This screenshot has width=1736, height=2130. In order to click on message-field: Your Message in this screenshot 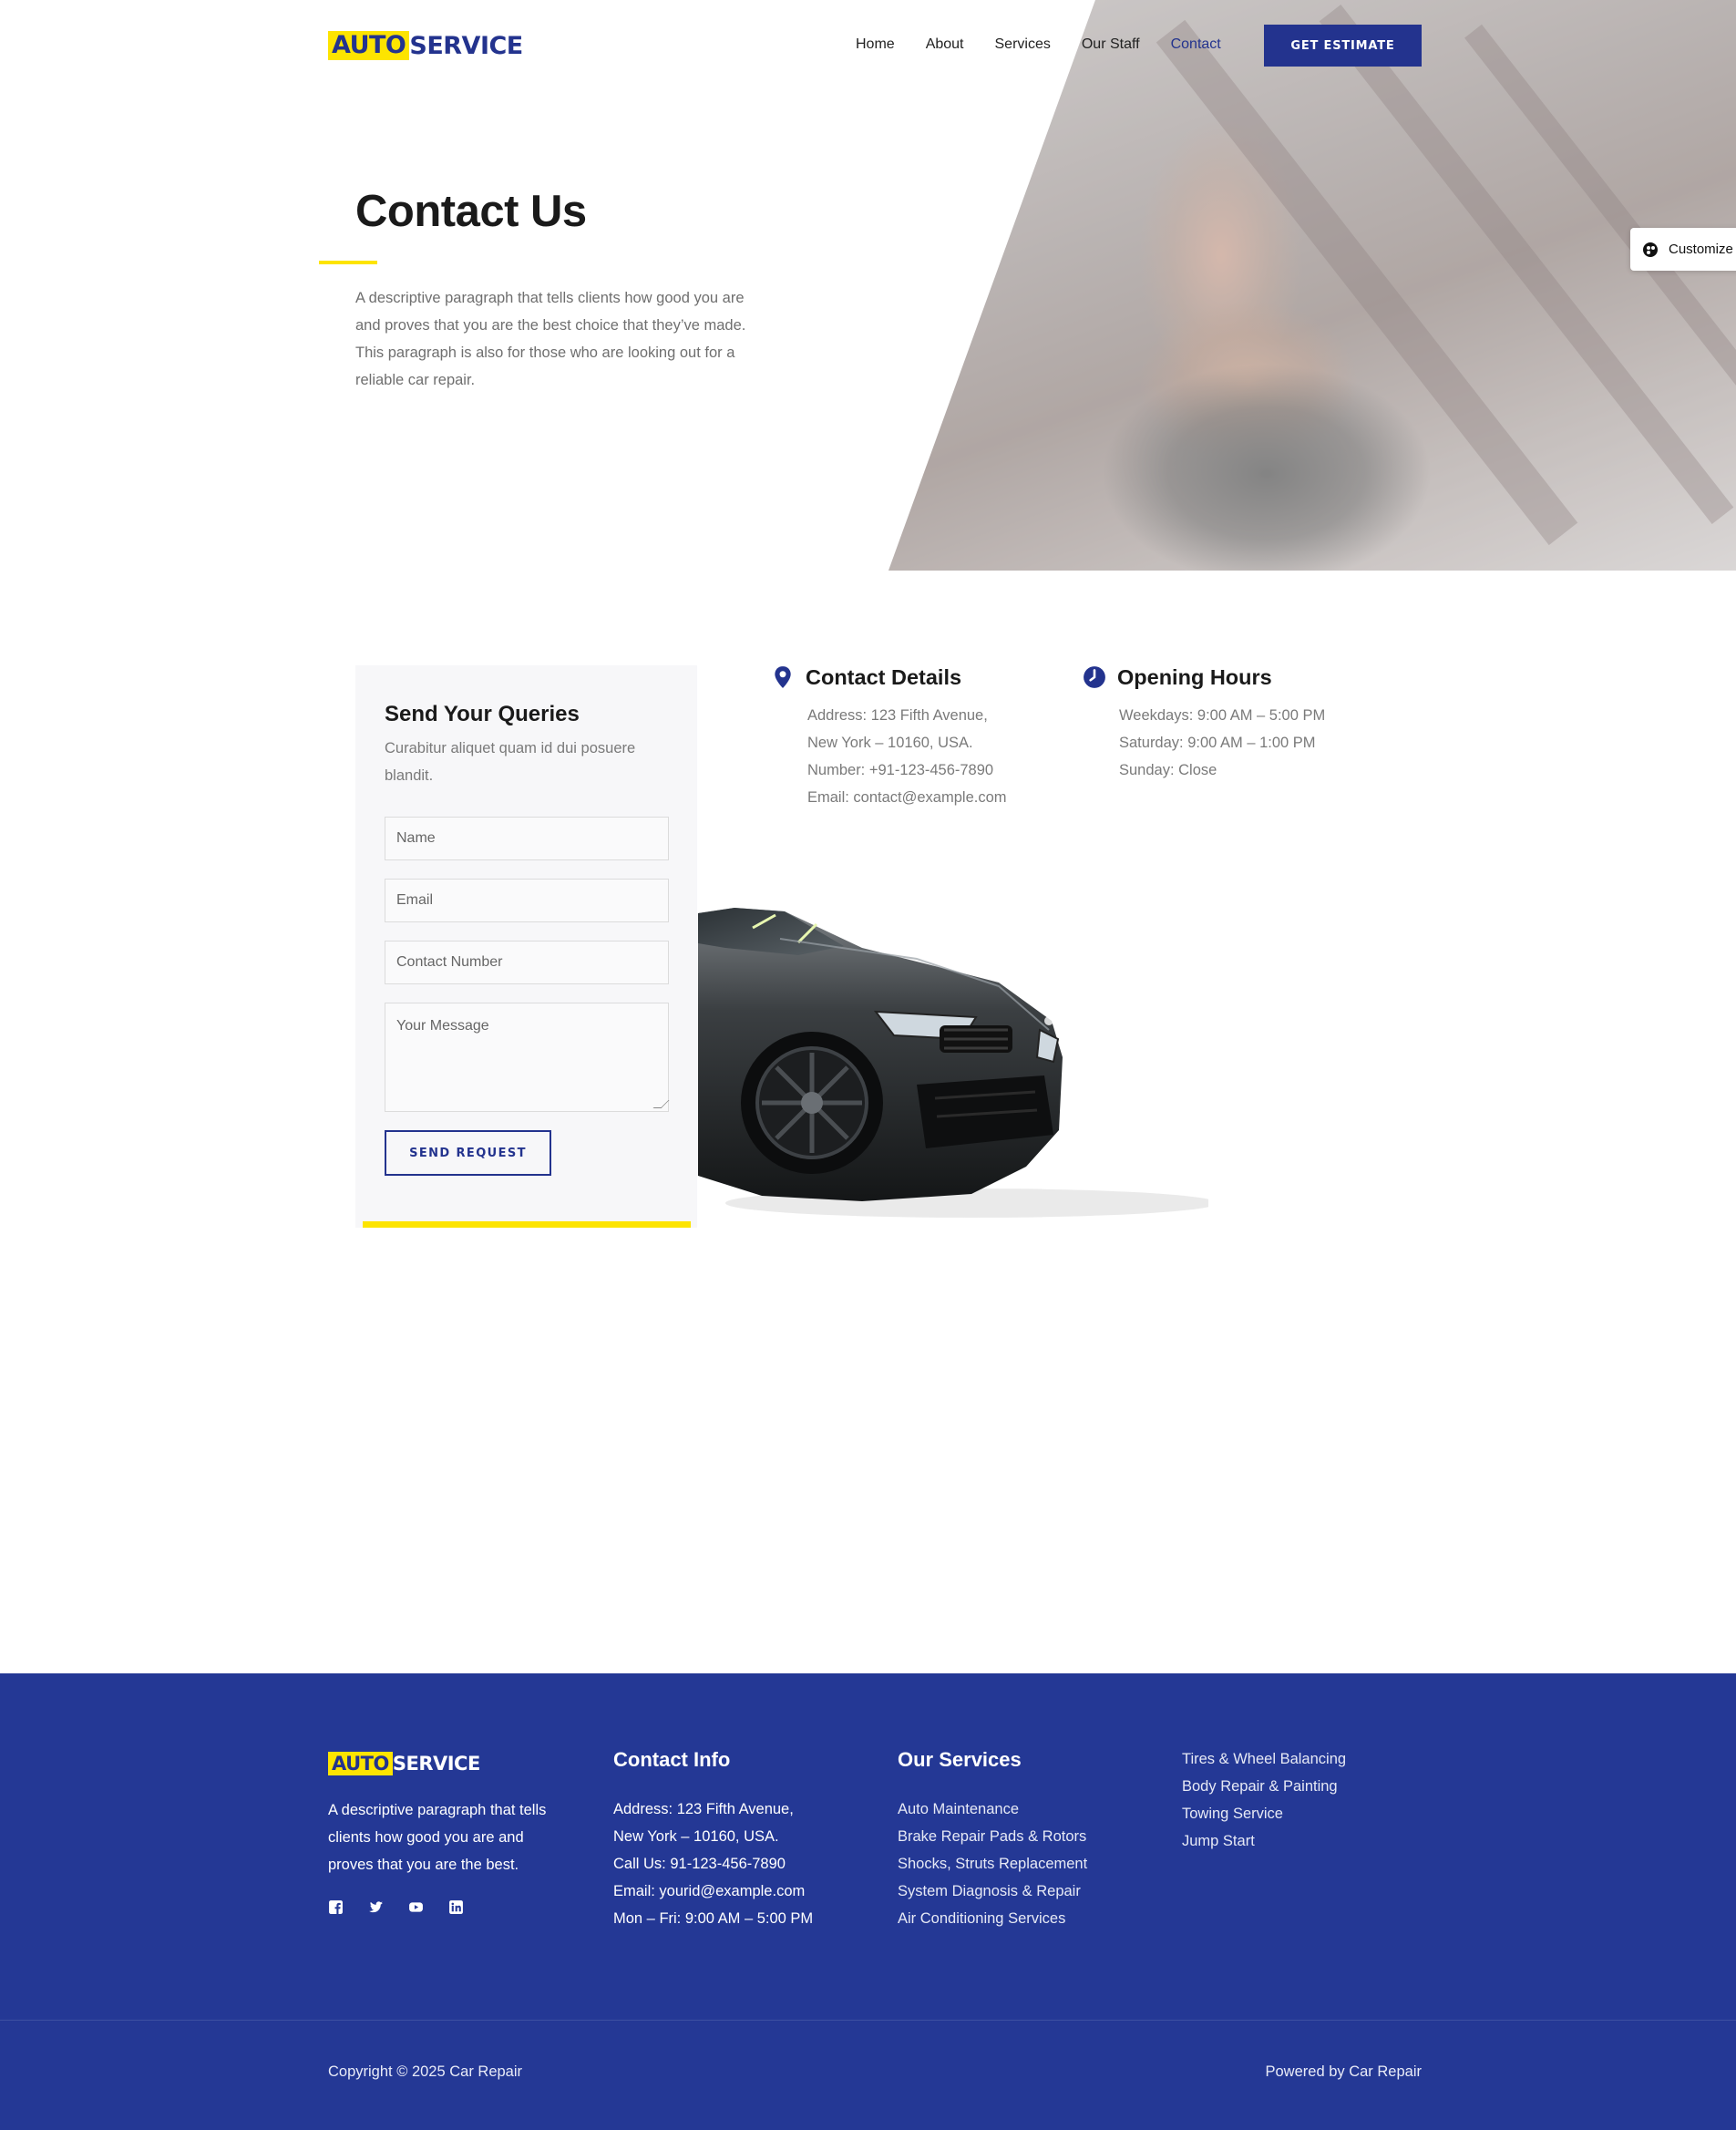, I will do `click(527, 1057)`.